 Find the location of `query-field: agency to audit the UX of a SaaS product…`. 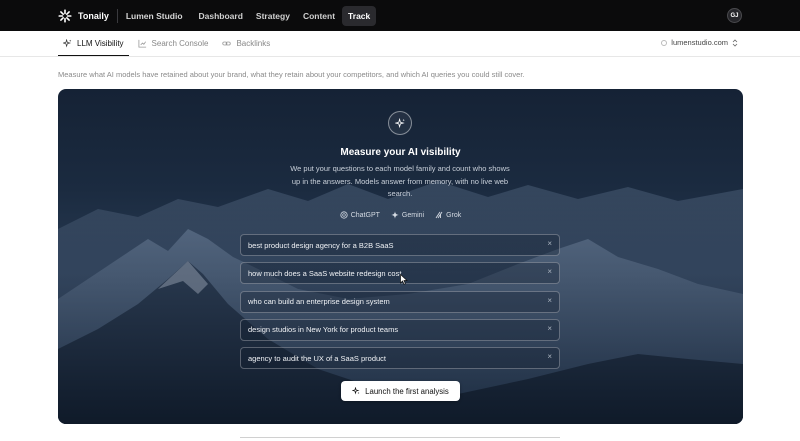

query-field: agency to audit the UX of a SaaS product… is located at coordinates (400, 358).